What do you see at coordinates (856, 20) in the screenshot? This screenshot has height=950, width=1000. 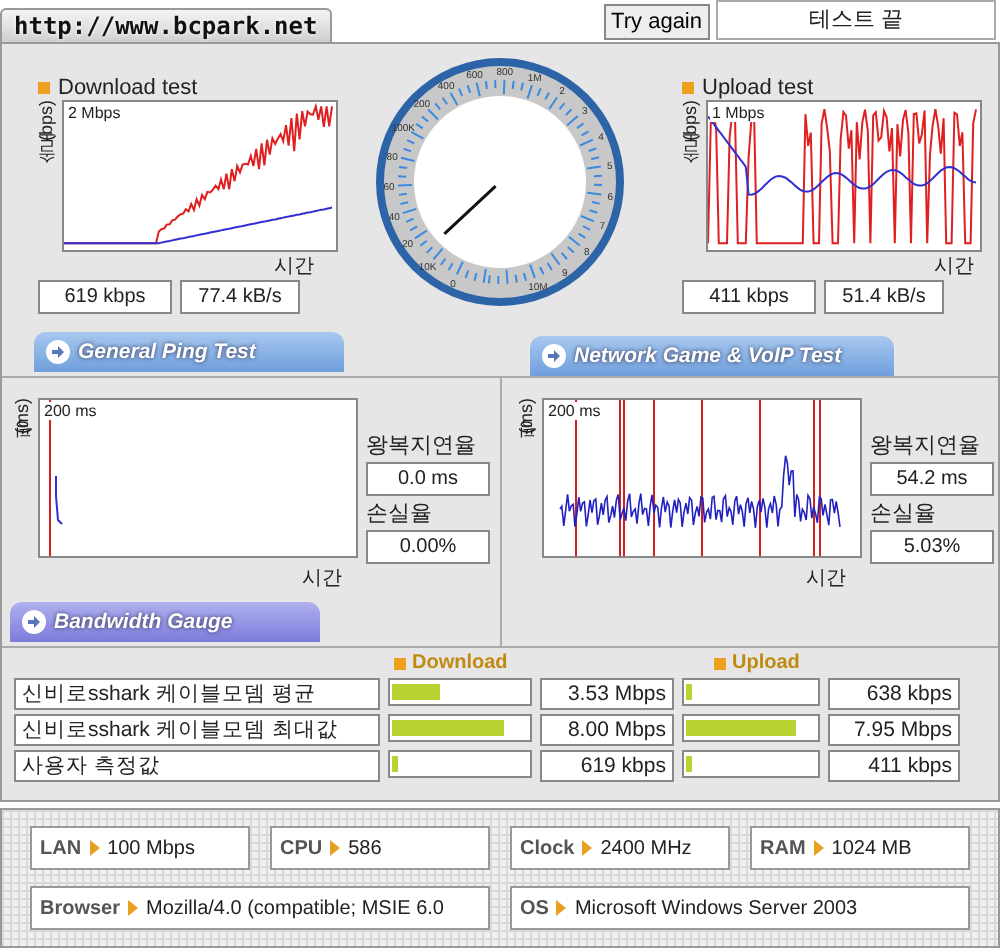 I see `status-field: 테스트 끝` at bounding box center [856, 20].